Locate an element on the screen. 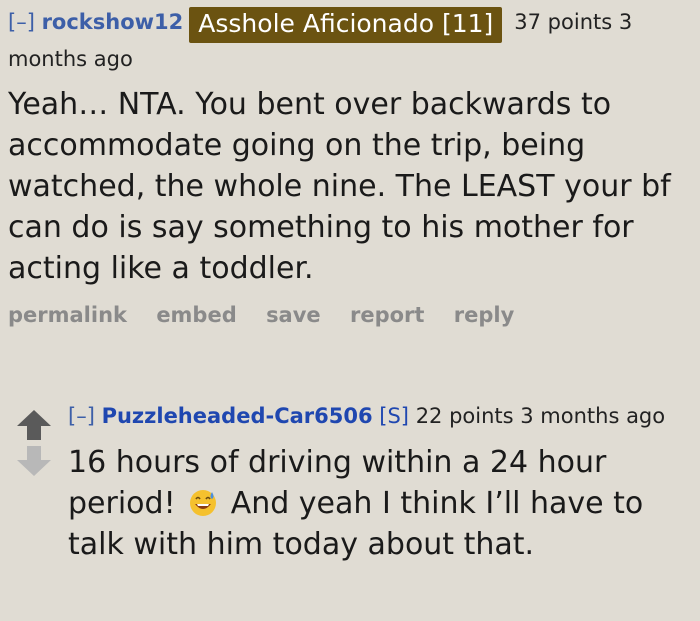  downvote-arrow-icon is located at coordinates (34, 461).